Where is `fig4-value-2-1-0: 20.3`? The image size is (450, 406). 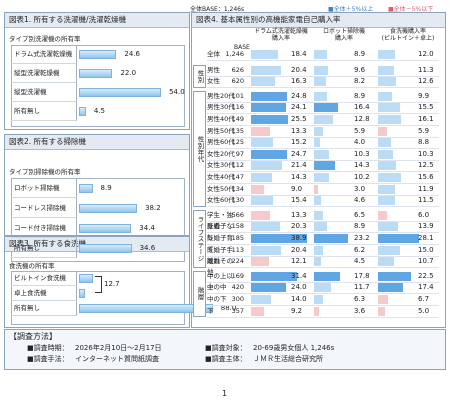 fig4-value-2-1-0: 20.3 is located at coordinates (299, 226).